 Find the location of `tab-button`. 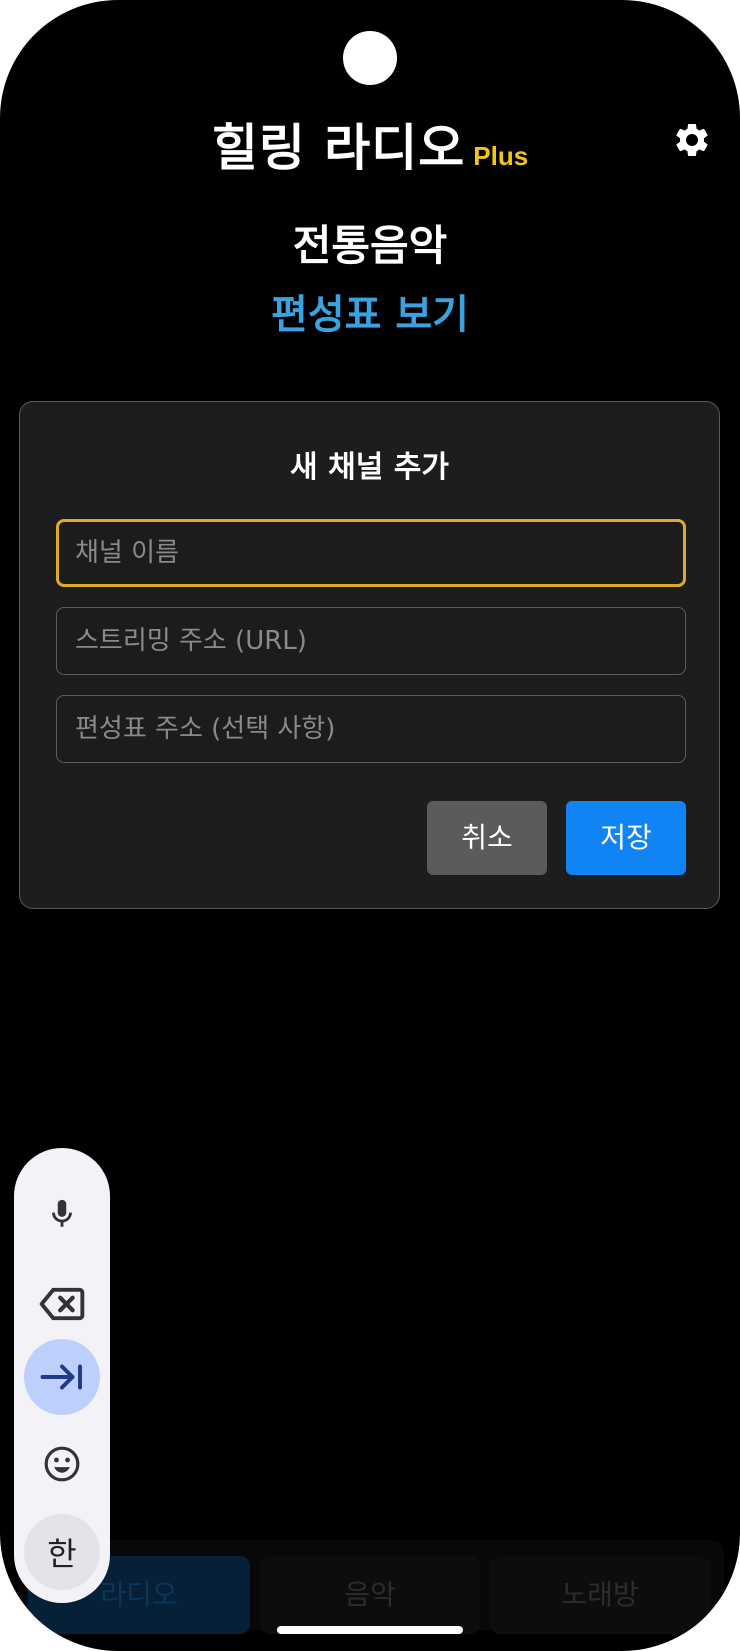

tab-button is located at coordinates (62, 1377).